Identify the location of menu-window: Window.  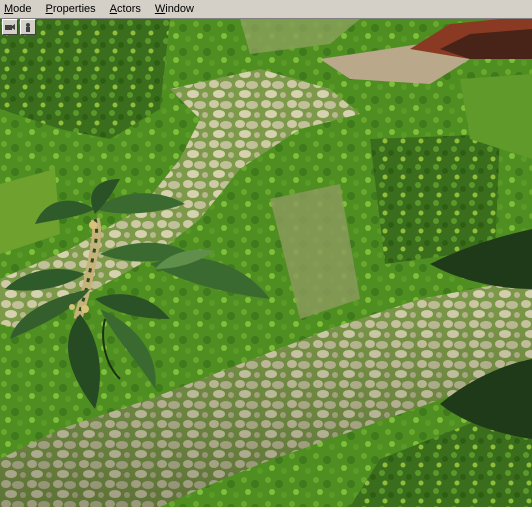
(175, 9).